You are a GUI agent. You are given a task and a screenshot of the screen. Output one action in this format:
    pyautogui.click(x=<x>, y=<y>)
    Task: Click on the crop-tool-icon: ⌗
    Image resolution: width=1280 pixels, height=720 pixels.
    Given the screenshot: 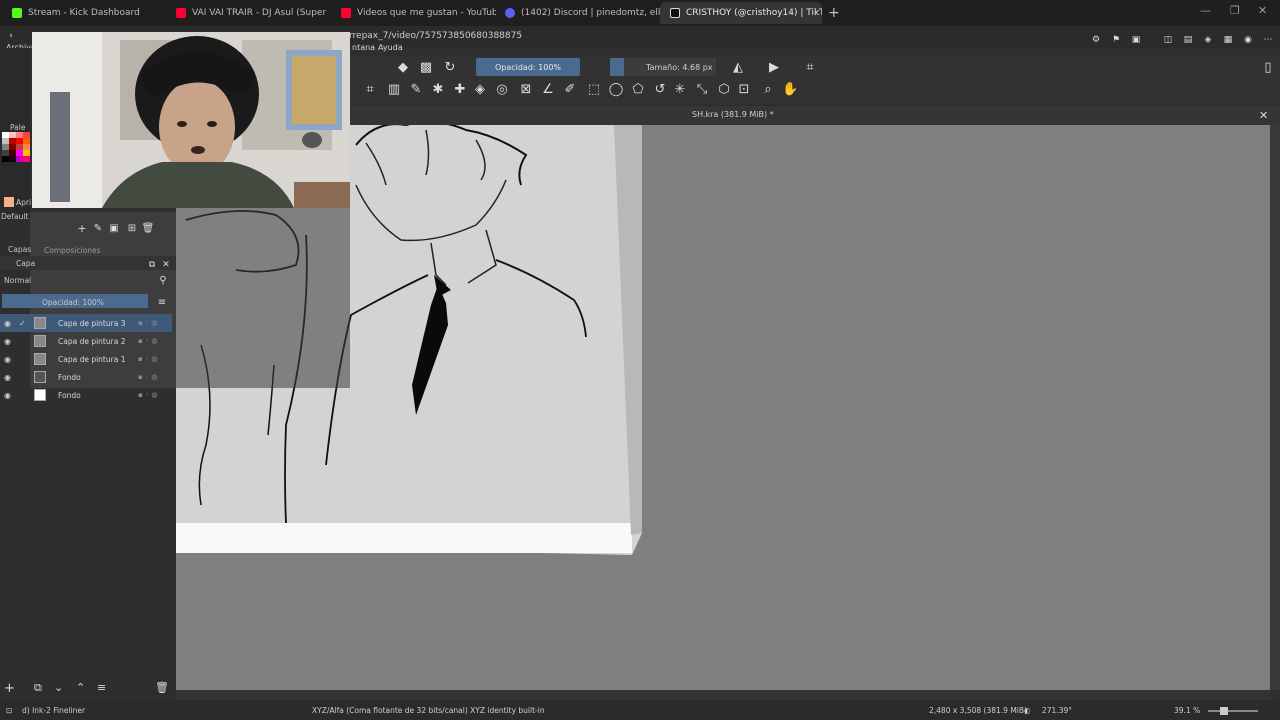 What is the action you would take?
    pyautogui.click(x=370, y=90)
    